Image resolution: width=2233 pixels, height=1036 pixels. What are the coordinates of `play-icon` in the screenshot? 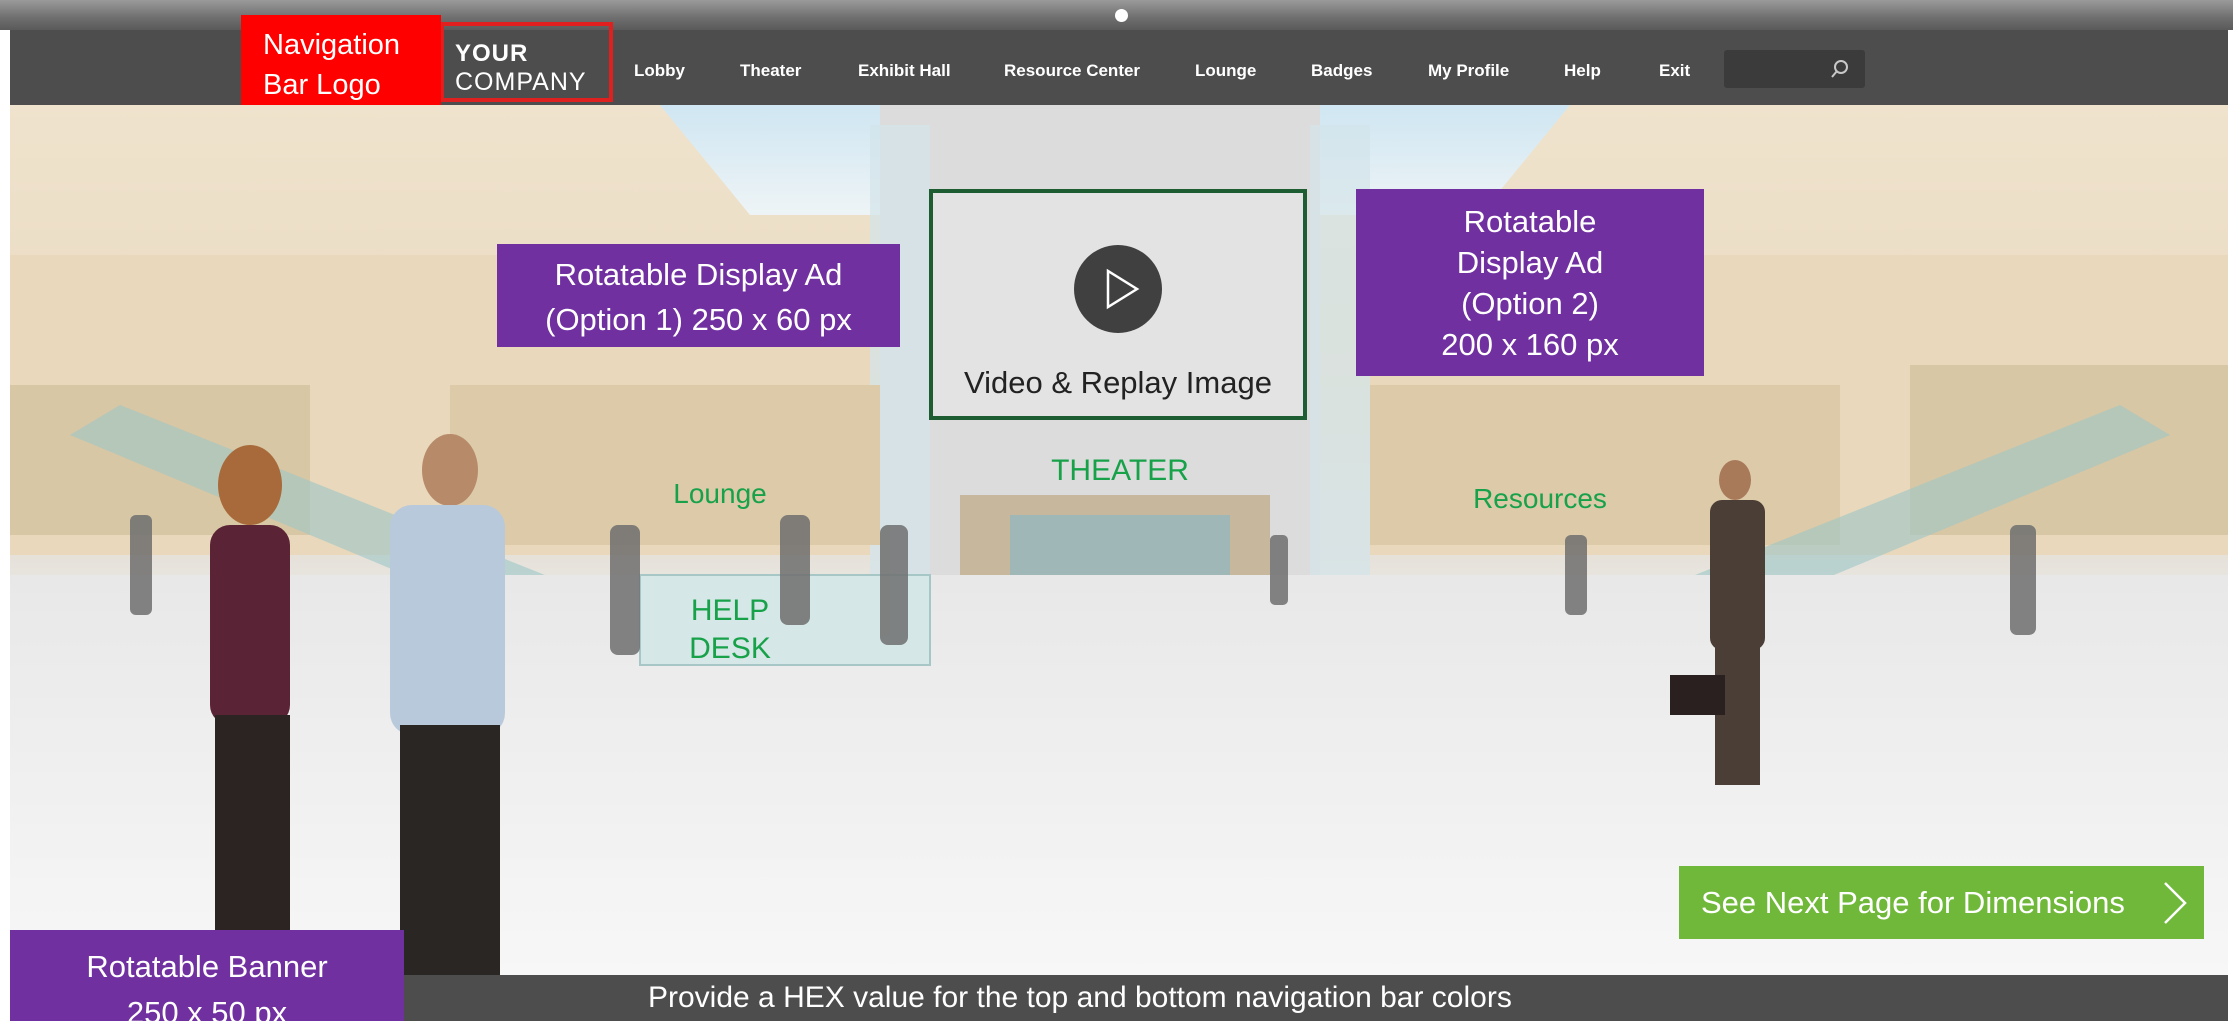 It's located at (1118, 289).